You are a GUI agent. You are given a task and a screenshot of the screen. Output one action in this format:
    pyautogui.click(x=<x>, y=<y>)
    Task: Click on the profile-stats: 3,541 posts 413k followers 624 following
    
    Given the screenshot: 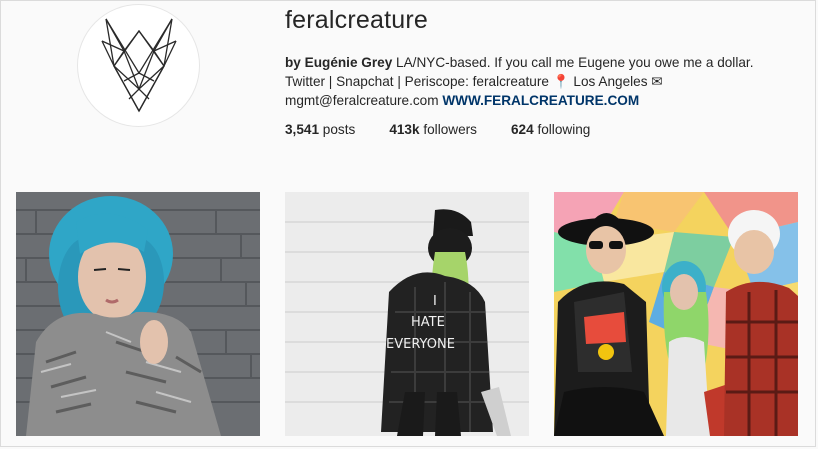 What is the action you would take?
    pyautogui.click(x=454, y=129)
    